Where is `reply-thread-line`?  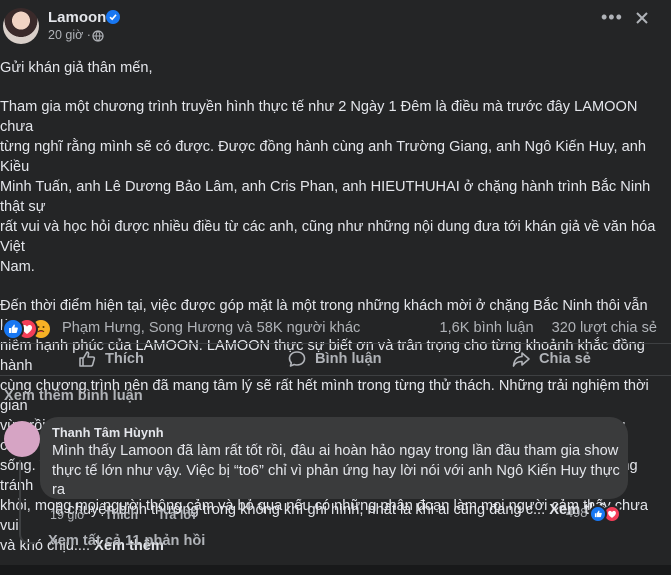
reply-thread-line is located at coordinates (27, 502).